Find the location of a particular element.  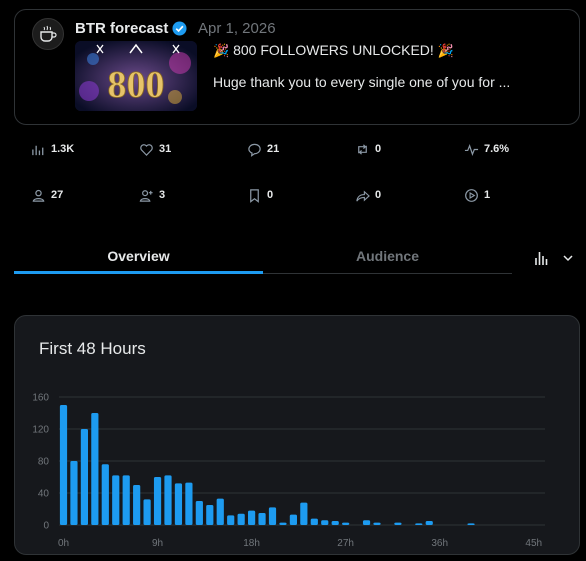

x-tick-label: 45h is located at coordinates (533, 543).